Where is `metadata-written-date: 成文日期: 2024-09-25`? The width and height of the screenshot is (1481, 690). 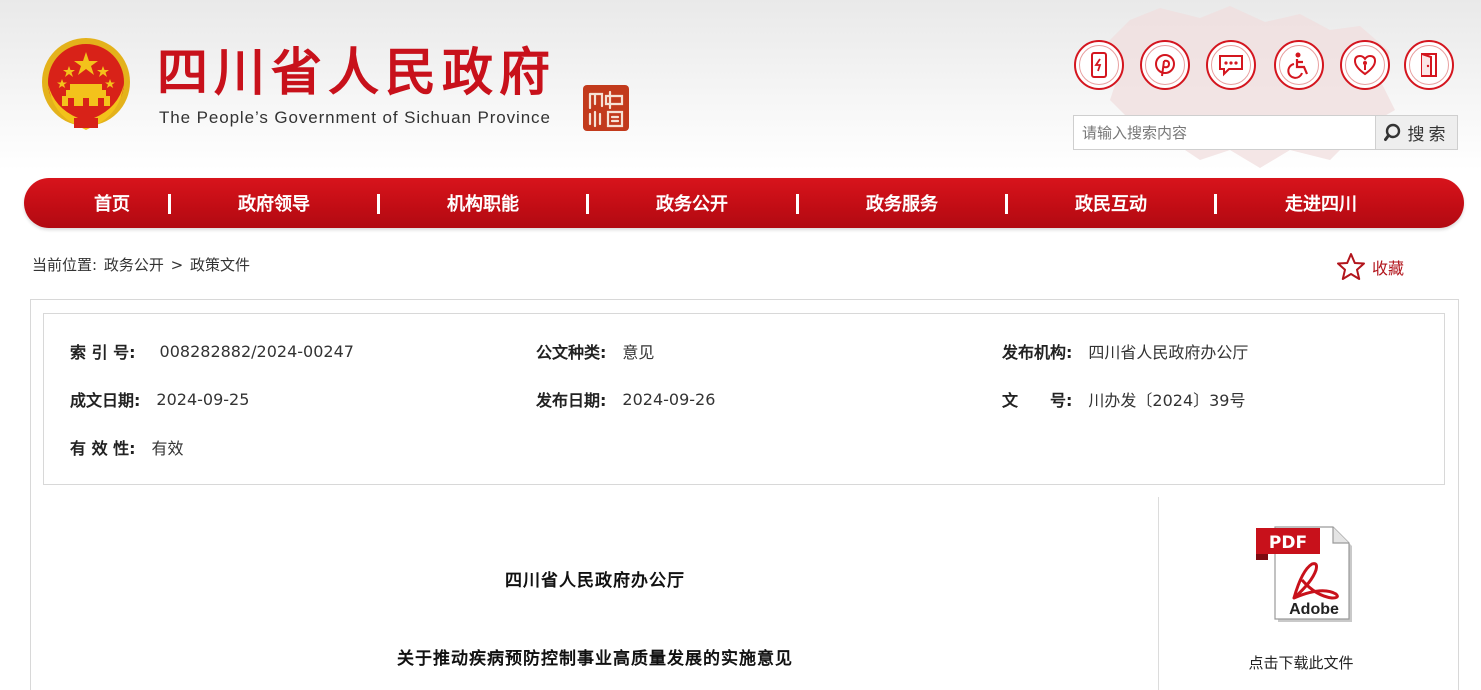
metadata-written-date: 成文日期: 2024-09-25 is located at coordinates (159, 399).